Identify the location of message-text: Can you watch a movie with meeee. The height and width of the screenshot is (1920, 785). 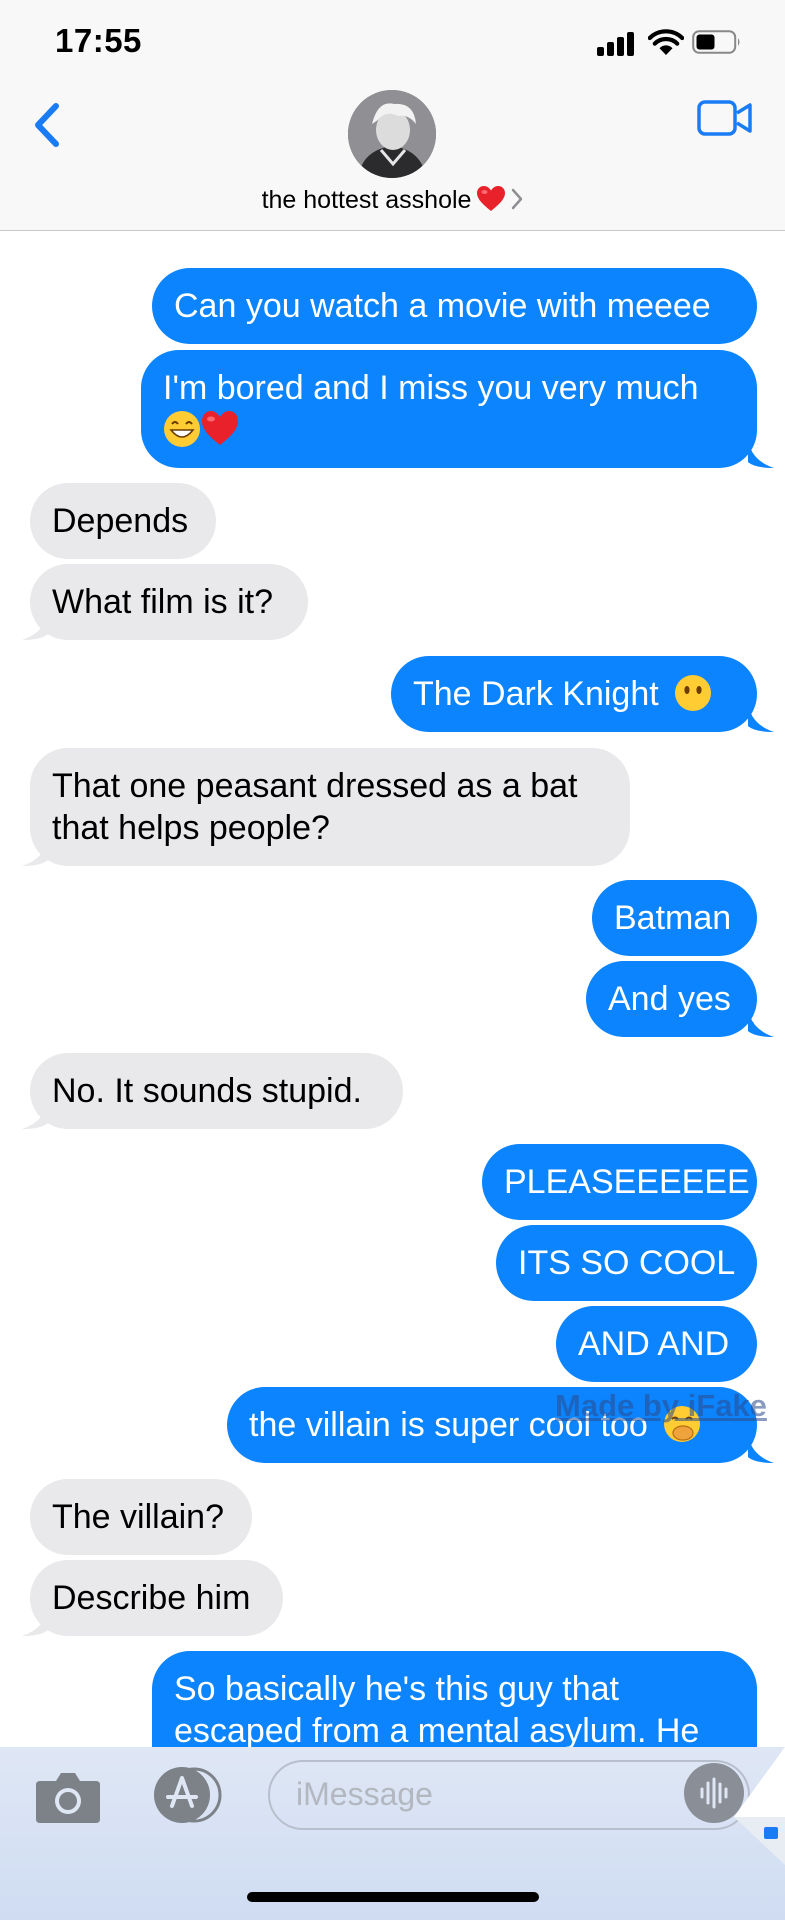
(442, 306).